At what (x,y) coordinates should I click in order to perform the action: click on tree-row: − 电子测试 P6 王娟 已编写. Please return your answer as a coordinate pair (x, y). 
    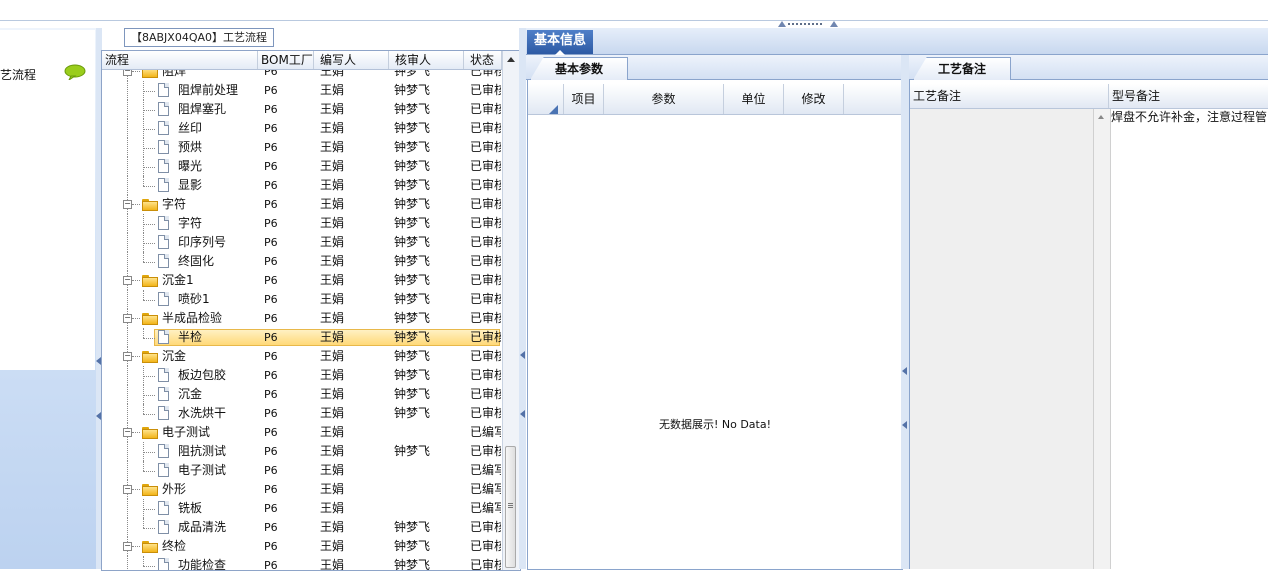
    Looking at the image, I should click on (302, 432).